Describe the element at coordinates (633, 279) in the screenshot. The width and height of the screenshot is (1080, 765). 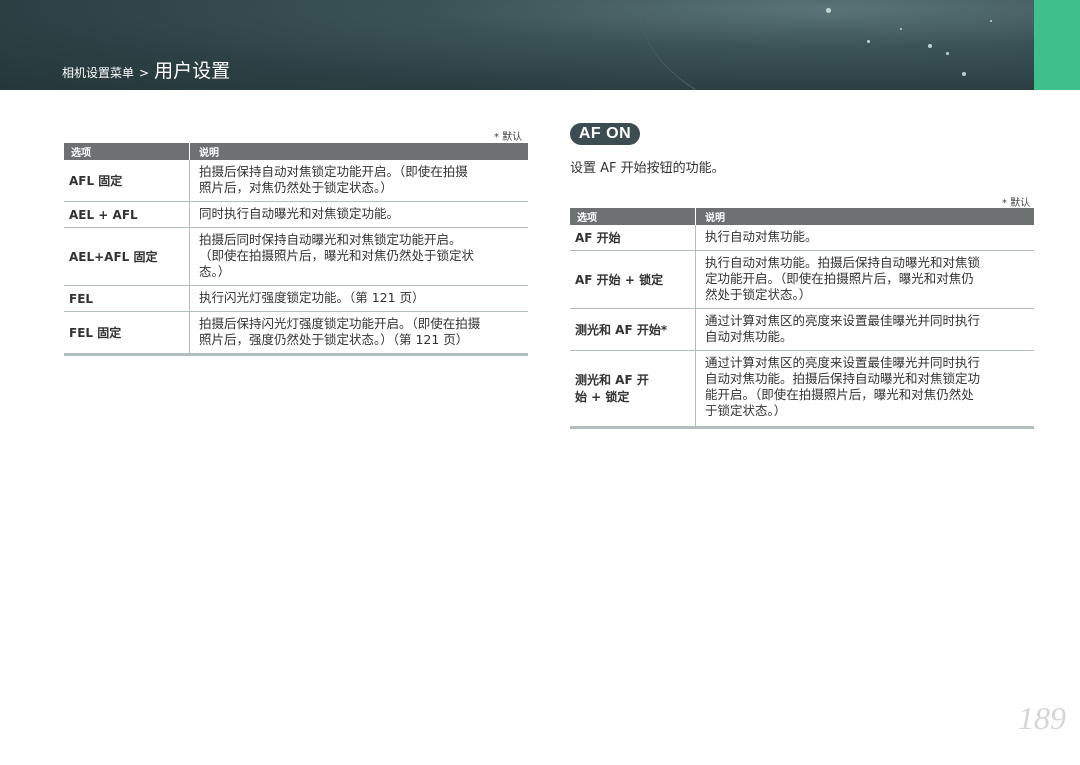
I see `option-name: AF 开始 + 锁定` at that location.